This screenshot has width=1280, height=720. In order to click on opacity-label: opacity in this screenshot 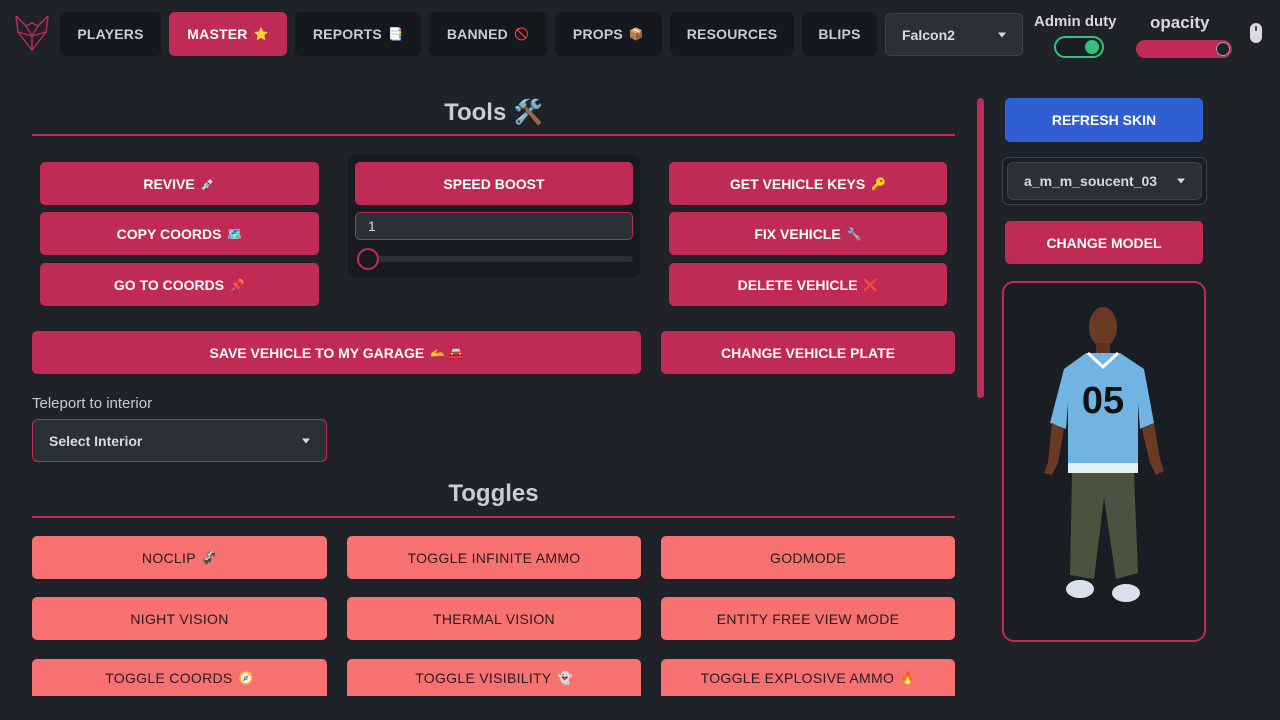, I will do `click(1180, 22)`.